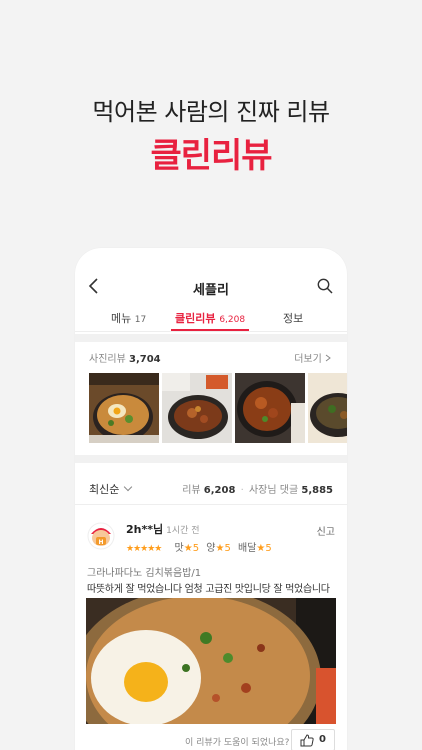 The height and width of the screenshot is (750, 422). What do you see at coordinates (100, 542) in the screenshot?
I see `svg-text: H` at bounding box center [100, 542].